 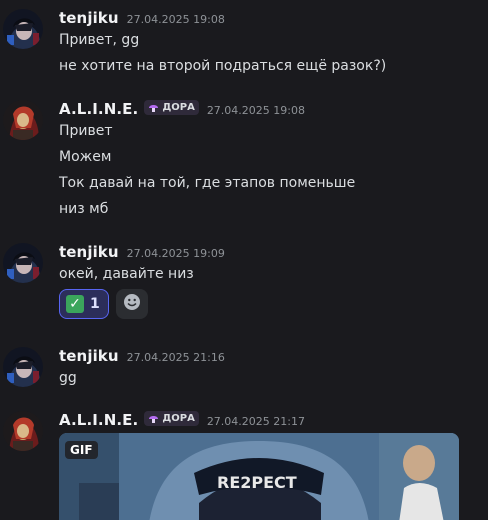 I want to click on message-header: A.L.I.N.E. ДОРА 27.04.2025 19:08, so click(x=182, y=109).